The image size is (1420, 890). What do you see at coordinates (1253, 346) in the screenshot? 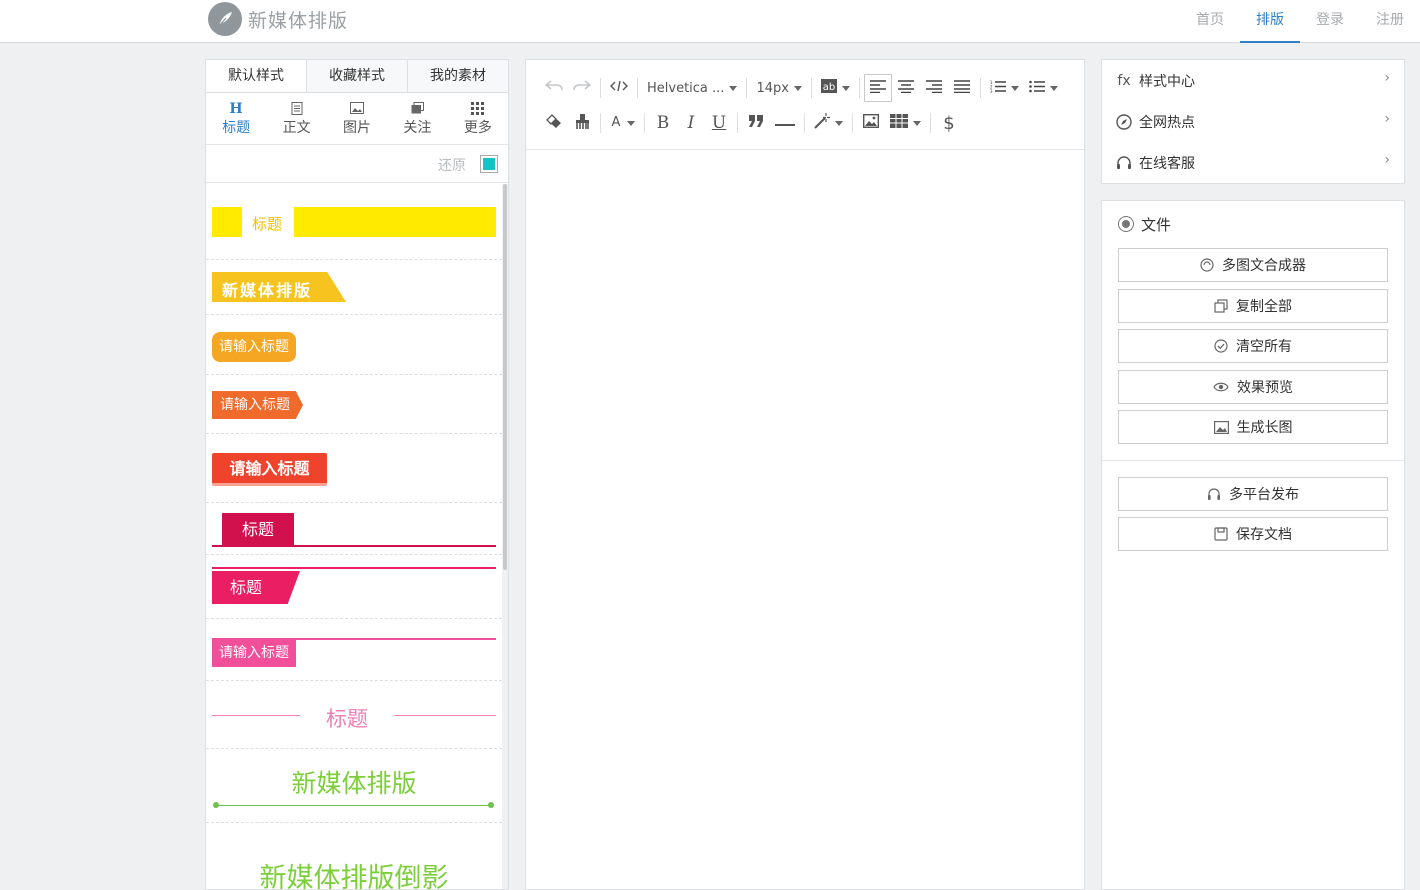
I see `clear-all-button: 清空所有` at bounding box center [1253, 346].